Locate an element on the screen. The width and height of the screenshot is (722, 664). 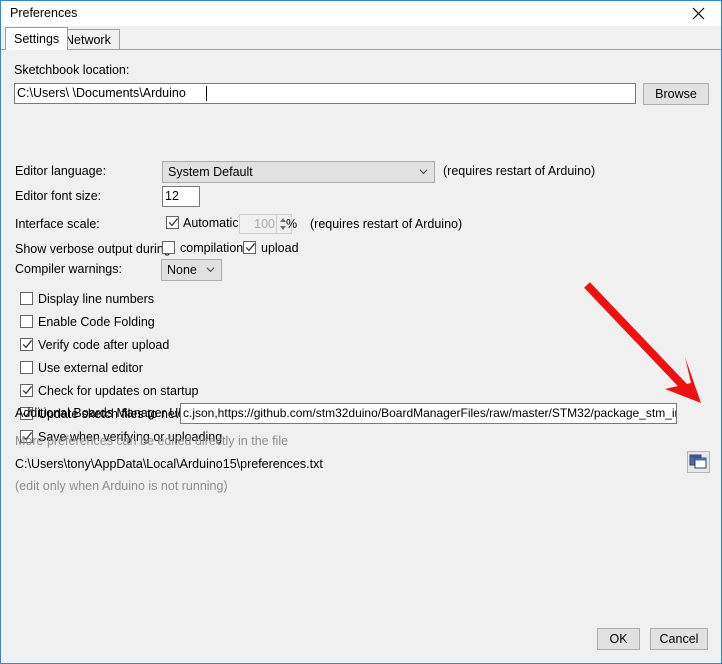
sketchbook-location-input: C:\Users\ \Documents\Arduino is located at coordinates (325, 93).